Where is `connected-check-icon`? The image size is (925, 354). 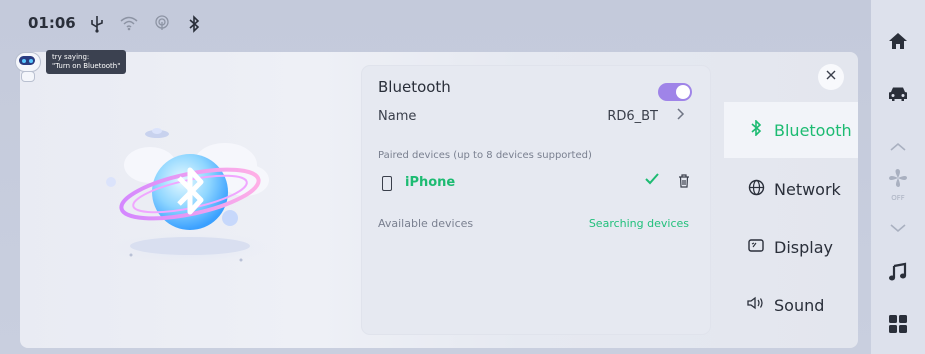 connected-check-icon is located at coordinates (652, 181).